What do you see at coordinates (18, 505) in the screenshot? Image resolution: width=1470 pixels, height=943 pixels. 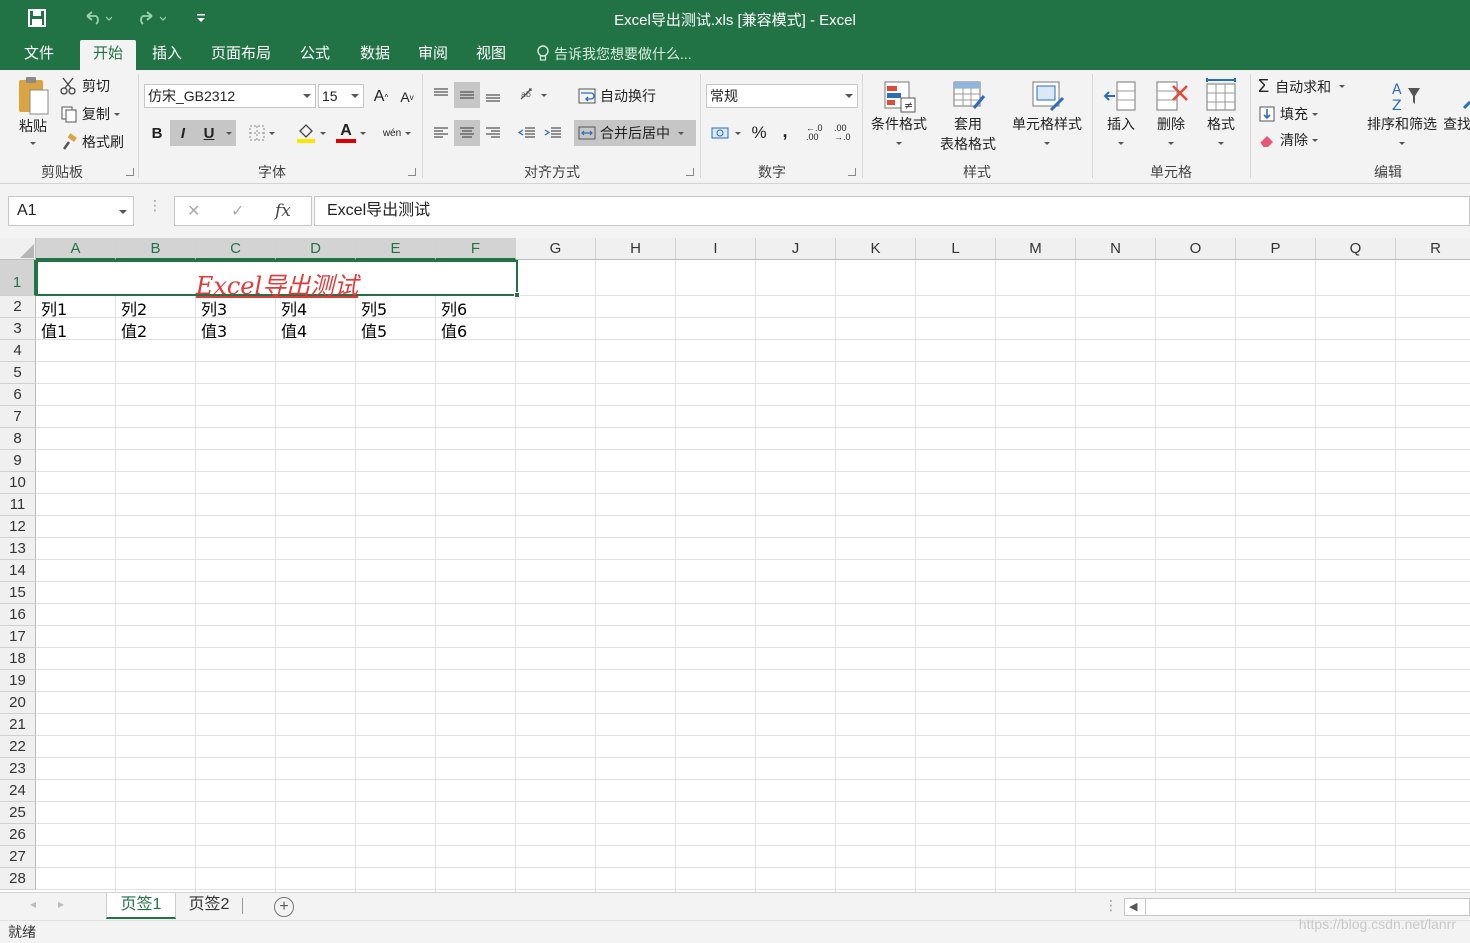 I see `row-header-11: 11` at bounding box center [18, 505].